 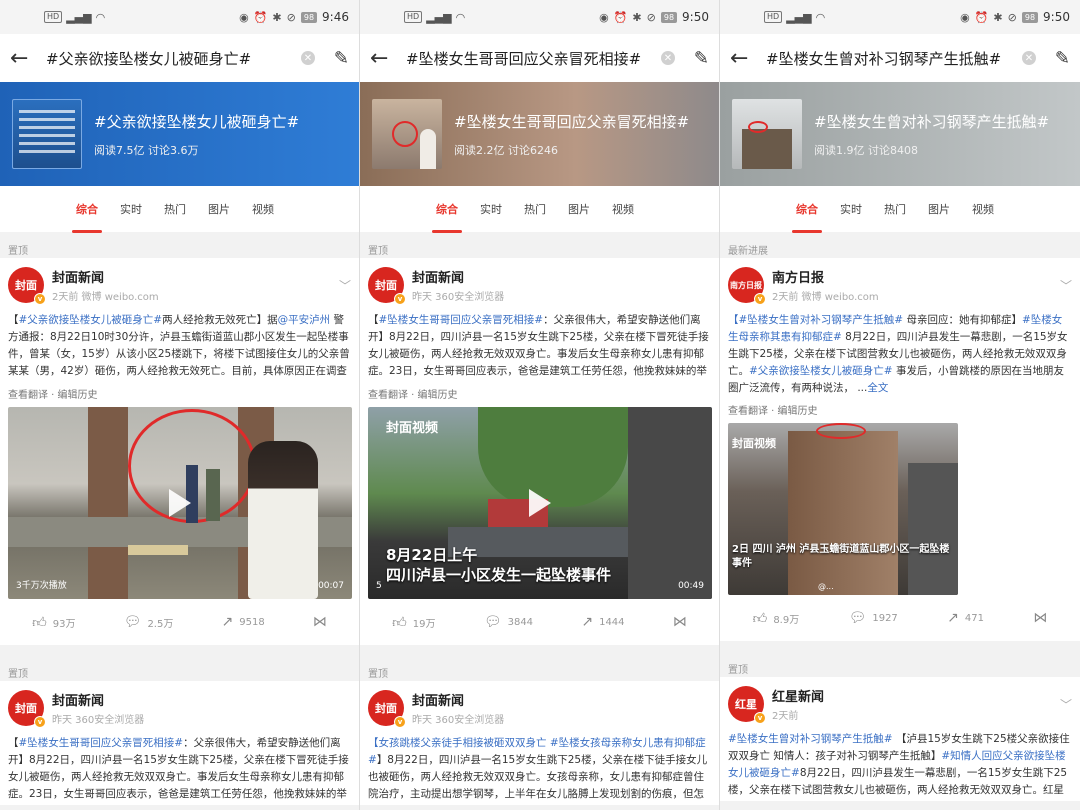 What do you see at coordinates (572, 121) in the screenshot?
I see `topic-title: #坠楼女生哥哥回应父亲冒死相接#` at bounding box center [572, 121].